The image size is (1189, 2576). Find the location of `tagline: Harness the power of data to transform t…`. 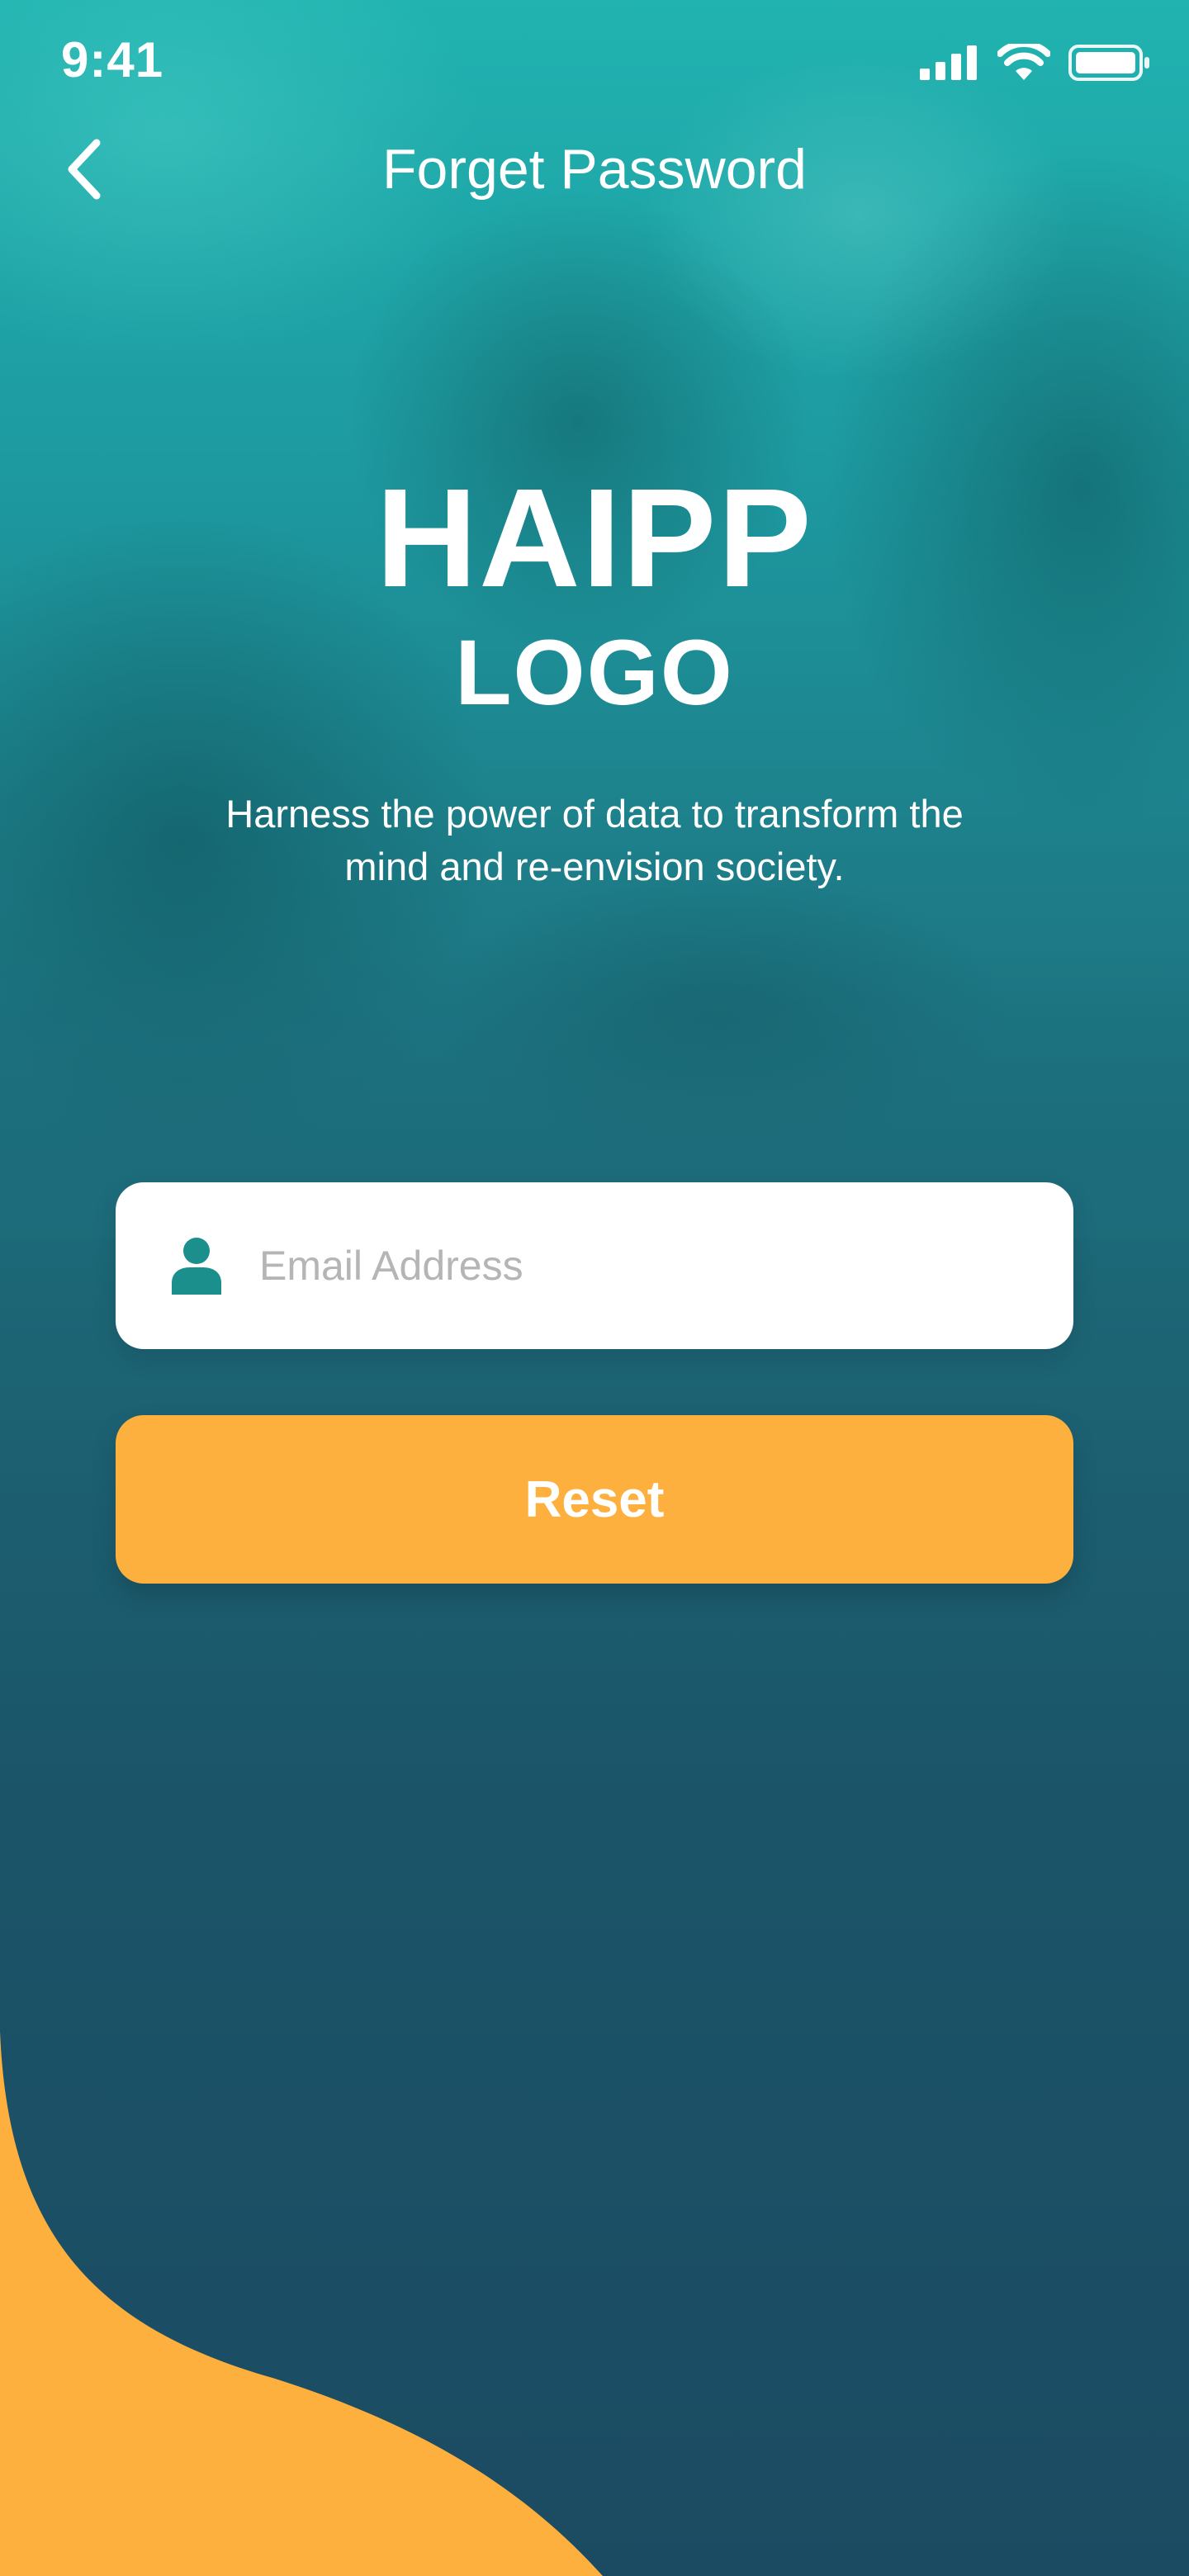

tagline: Harness the power of data to transform t… is located at coordinates (594, 840).